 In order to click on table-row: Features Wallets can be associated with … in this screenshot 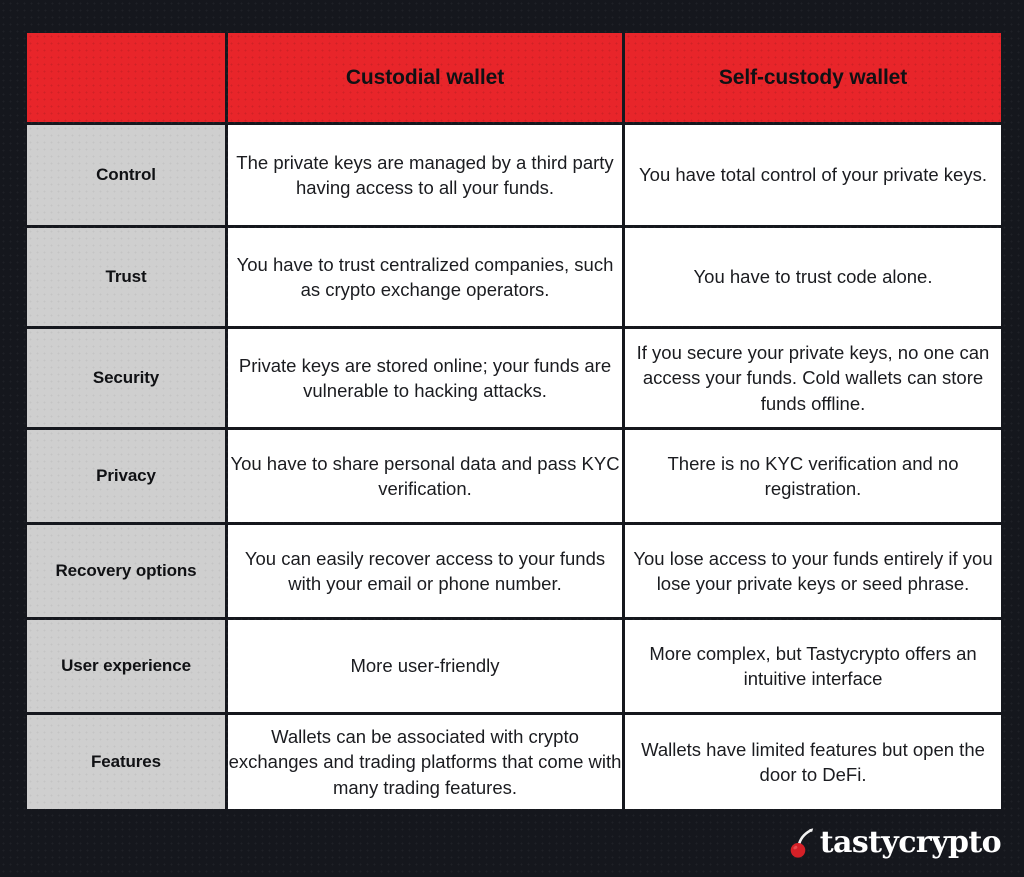, I will do `click(514, 762)`.